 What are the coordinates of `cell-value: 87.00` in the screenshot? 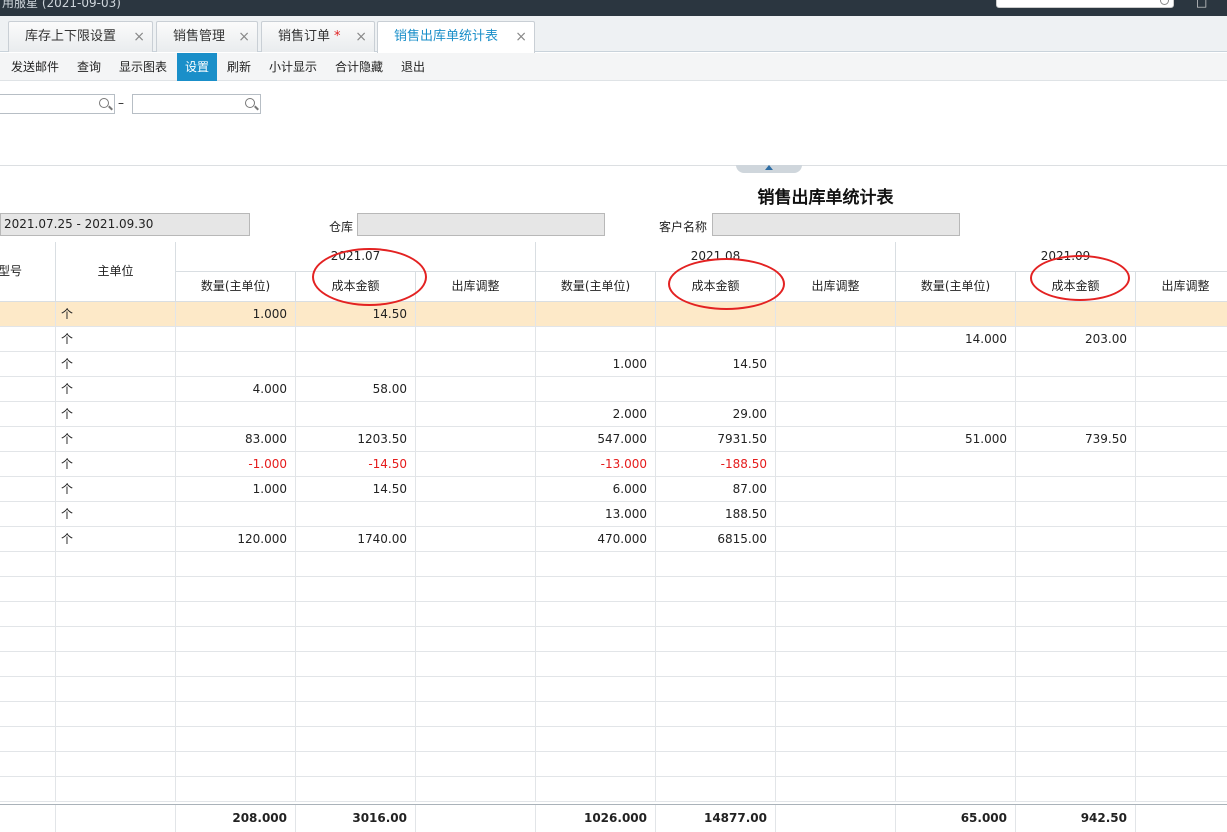 It's located at (716, 489).